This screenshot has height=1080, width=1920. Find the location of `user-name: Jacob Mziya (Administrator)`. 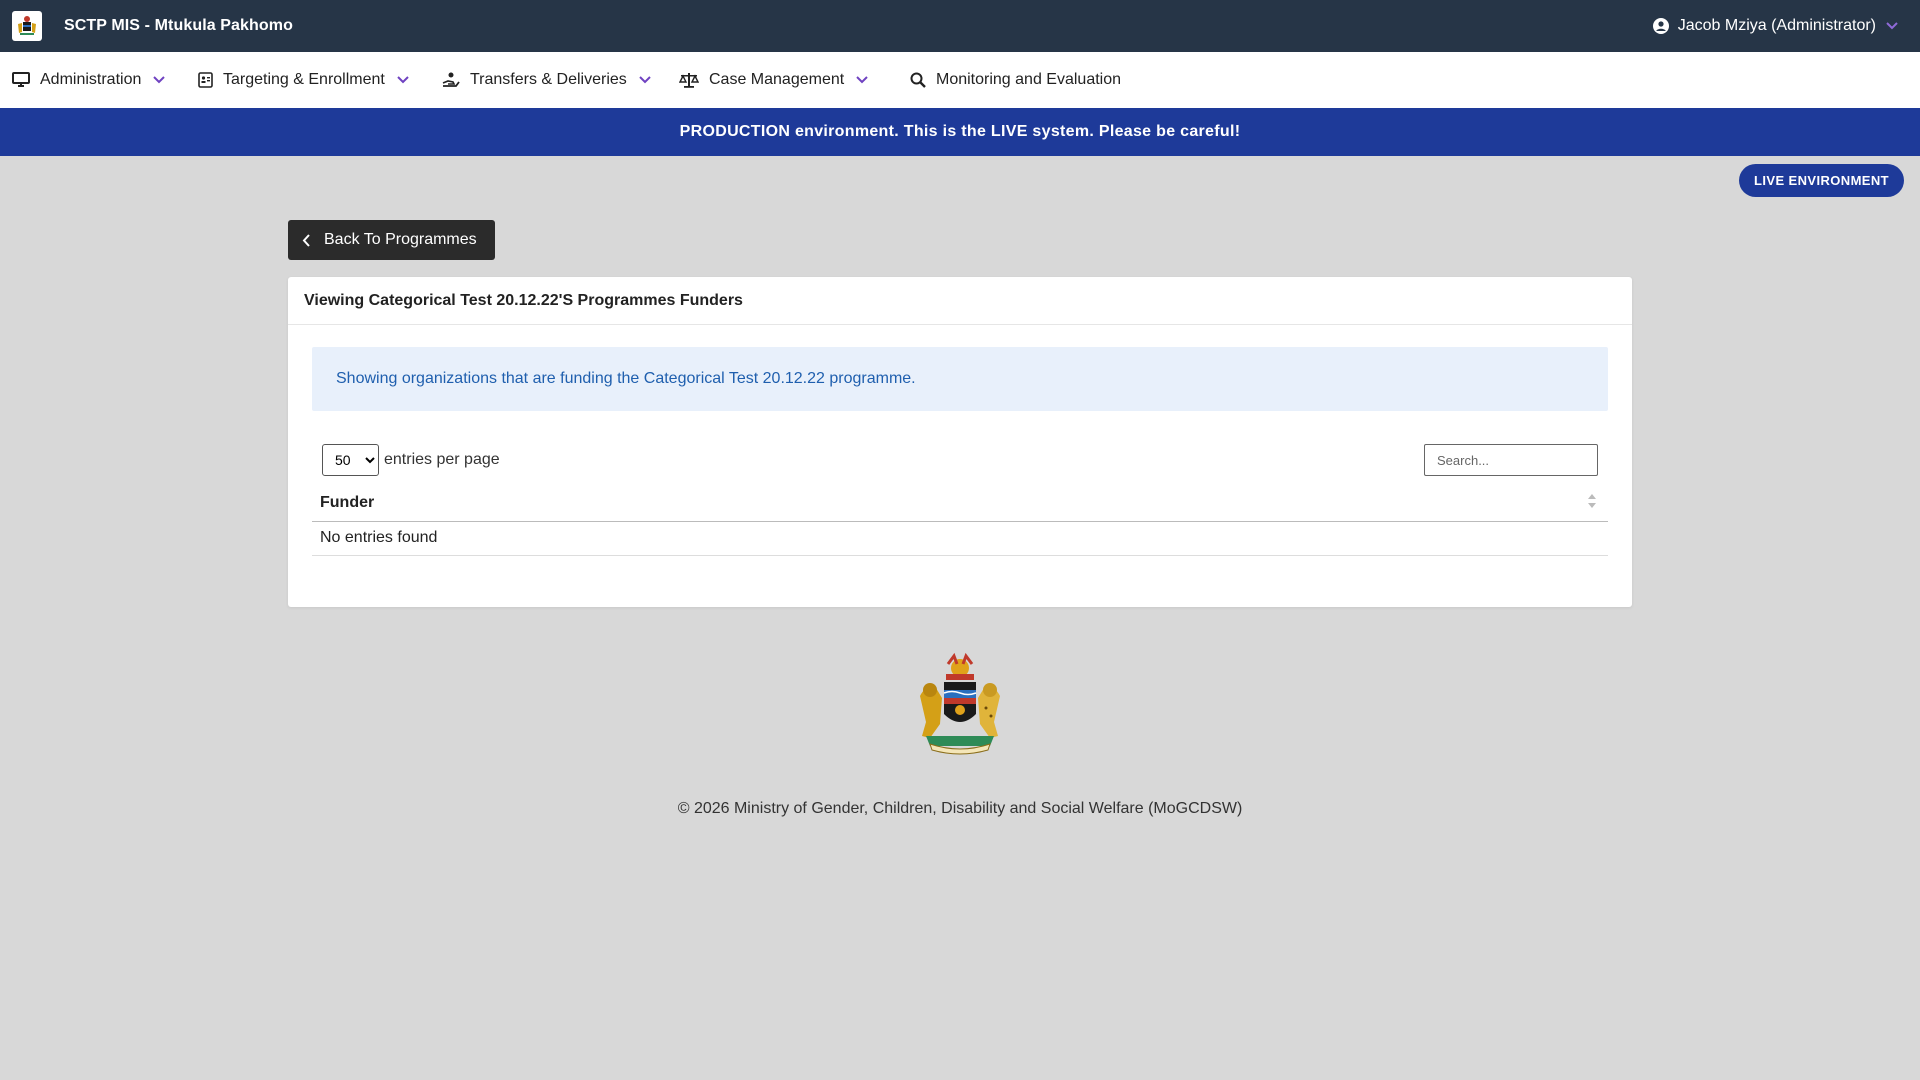

user-name: Jacob Mziya (Administrator) is located at coordinates (1776, 25).